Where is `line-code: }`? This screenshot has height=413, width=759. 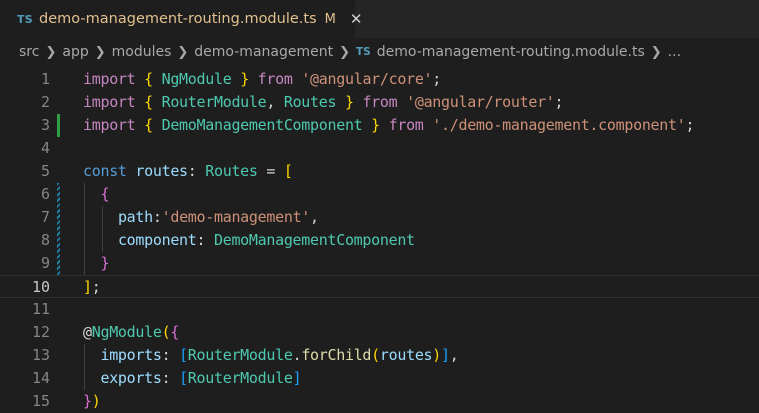
line-code: } is located at coordinates (96, 263).